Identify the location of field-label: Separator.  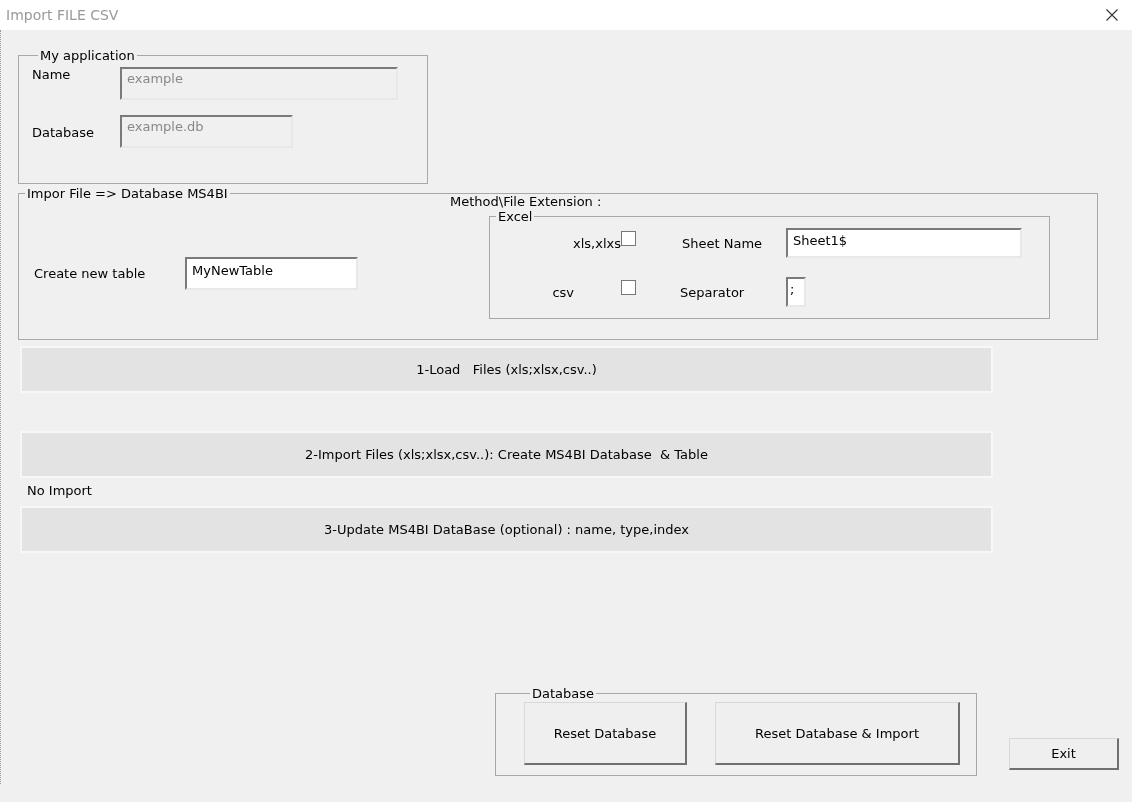
(713, 292).